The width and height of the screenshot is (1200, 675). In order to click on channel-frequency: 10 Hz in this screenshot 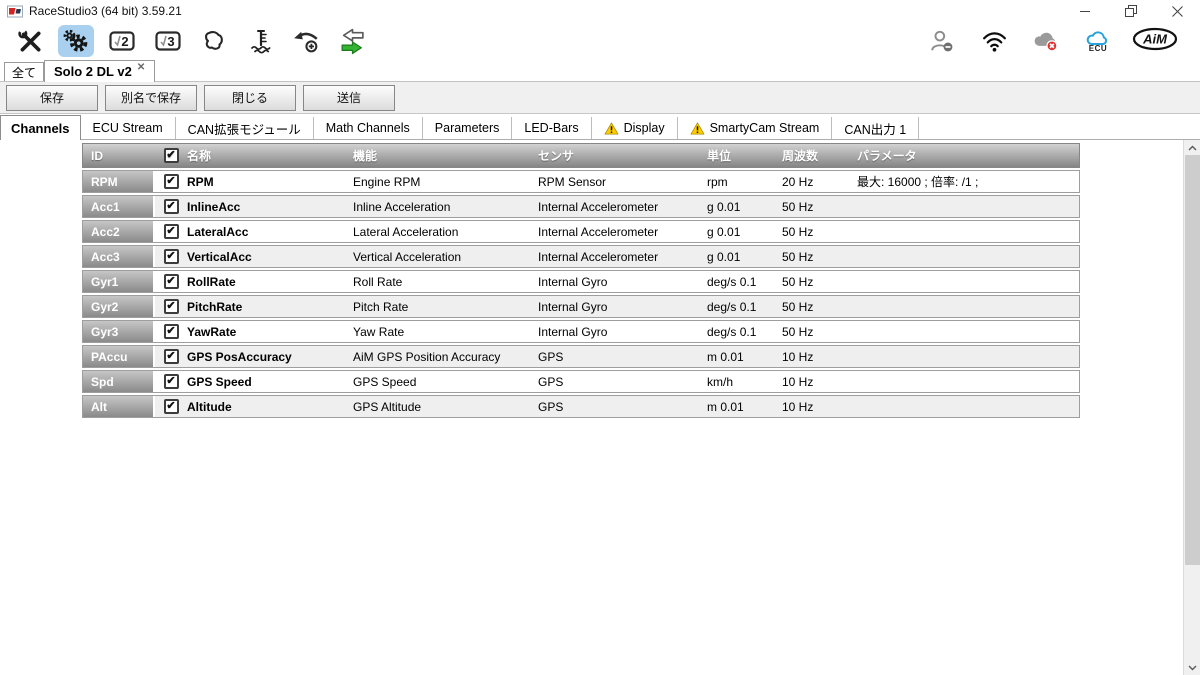, I will do `click(798, 381)`.